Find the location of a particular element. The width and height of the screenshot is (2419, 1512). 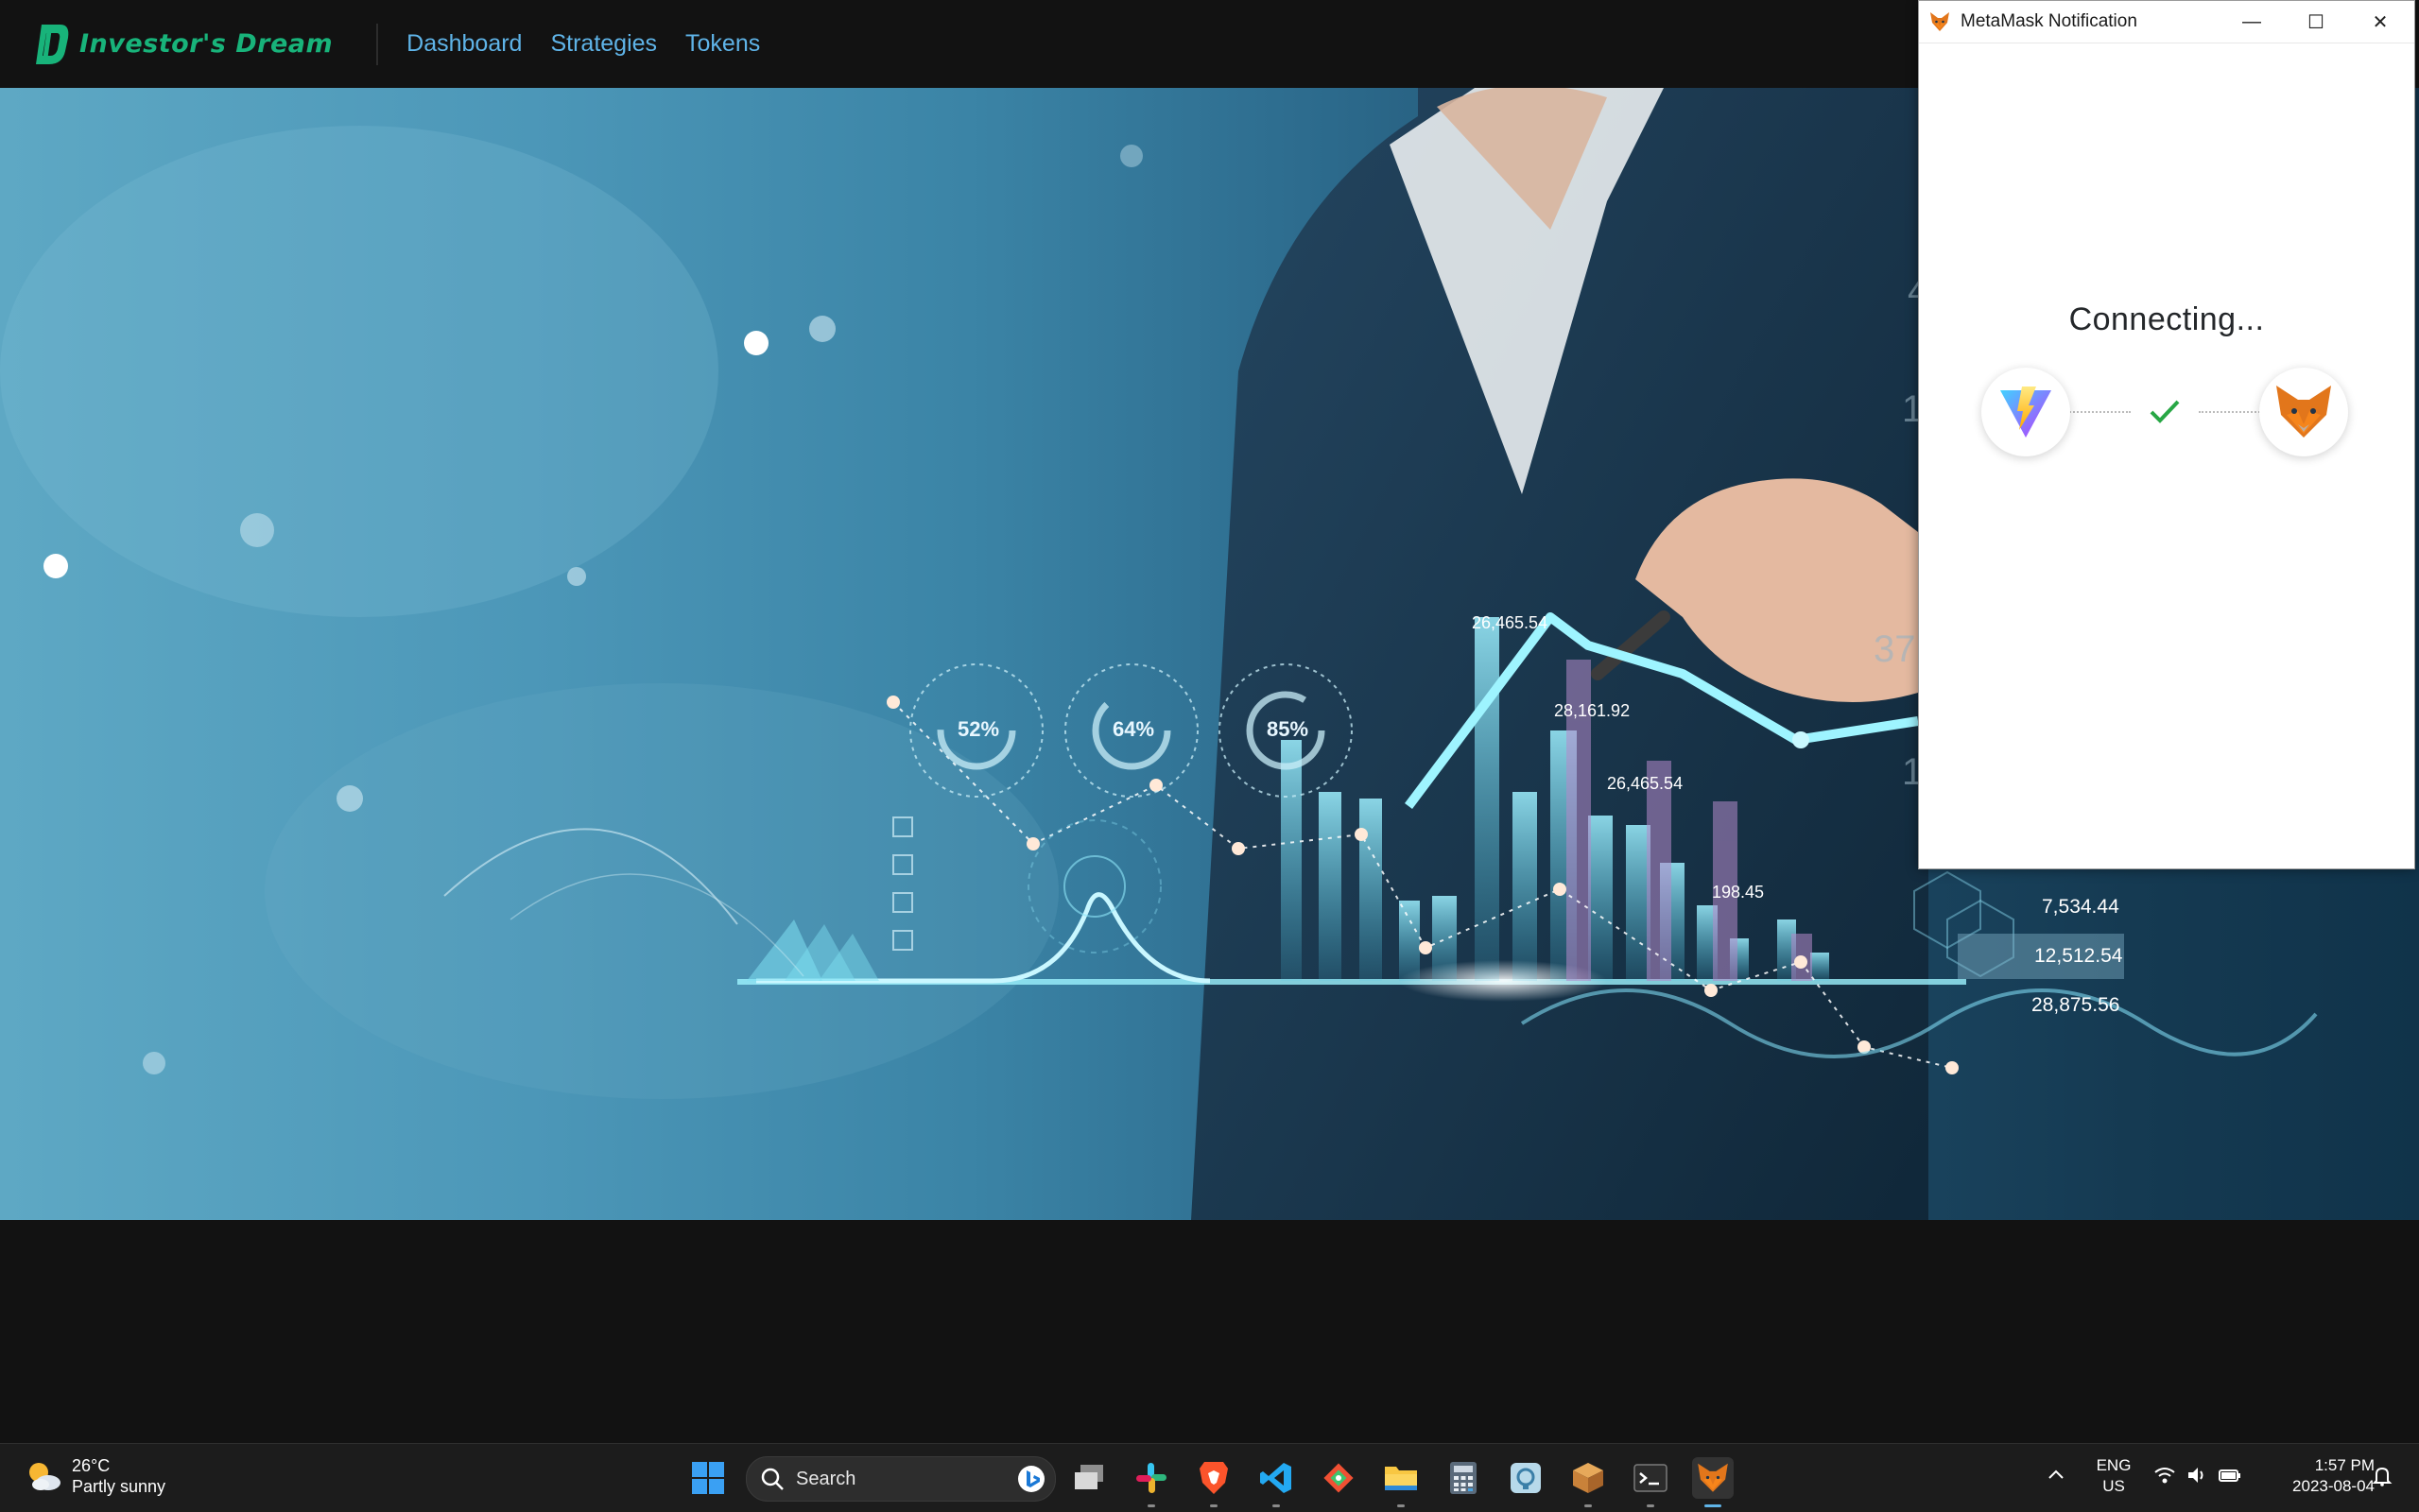

app-icon is located at coordinates (1526, 1478).